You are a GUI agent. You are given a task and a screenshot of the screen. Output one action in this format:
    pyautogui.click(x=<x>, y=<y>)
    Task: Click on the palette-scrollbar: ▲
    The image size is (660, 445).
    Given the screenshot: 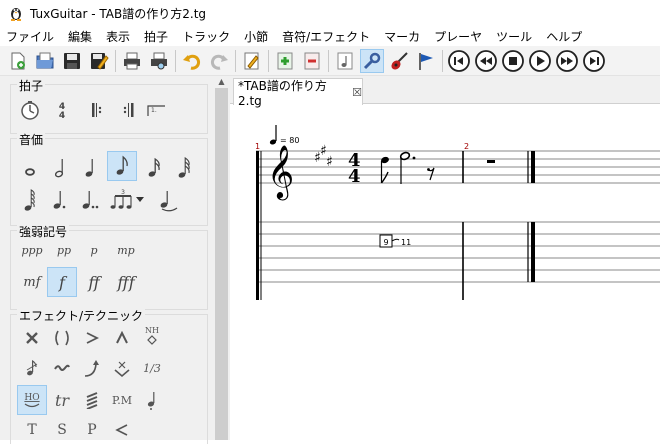 What is the action you would take?
    pyautogui.click(x=221, y=258)
    